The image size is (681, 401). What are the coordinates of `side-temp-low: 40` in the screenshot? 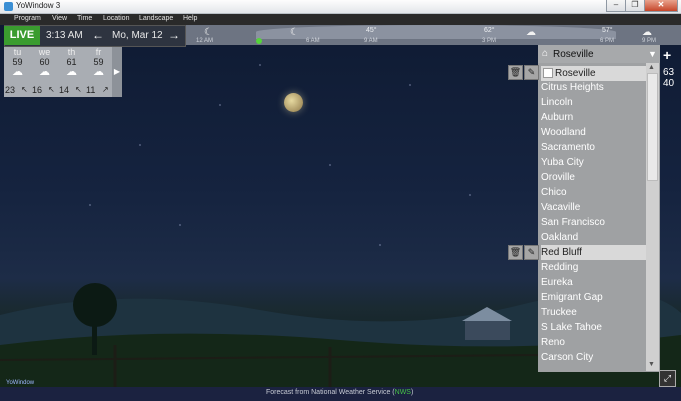 It's located at (669, 83).